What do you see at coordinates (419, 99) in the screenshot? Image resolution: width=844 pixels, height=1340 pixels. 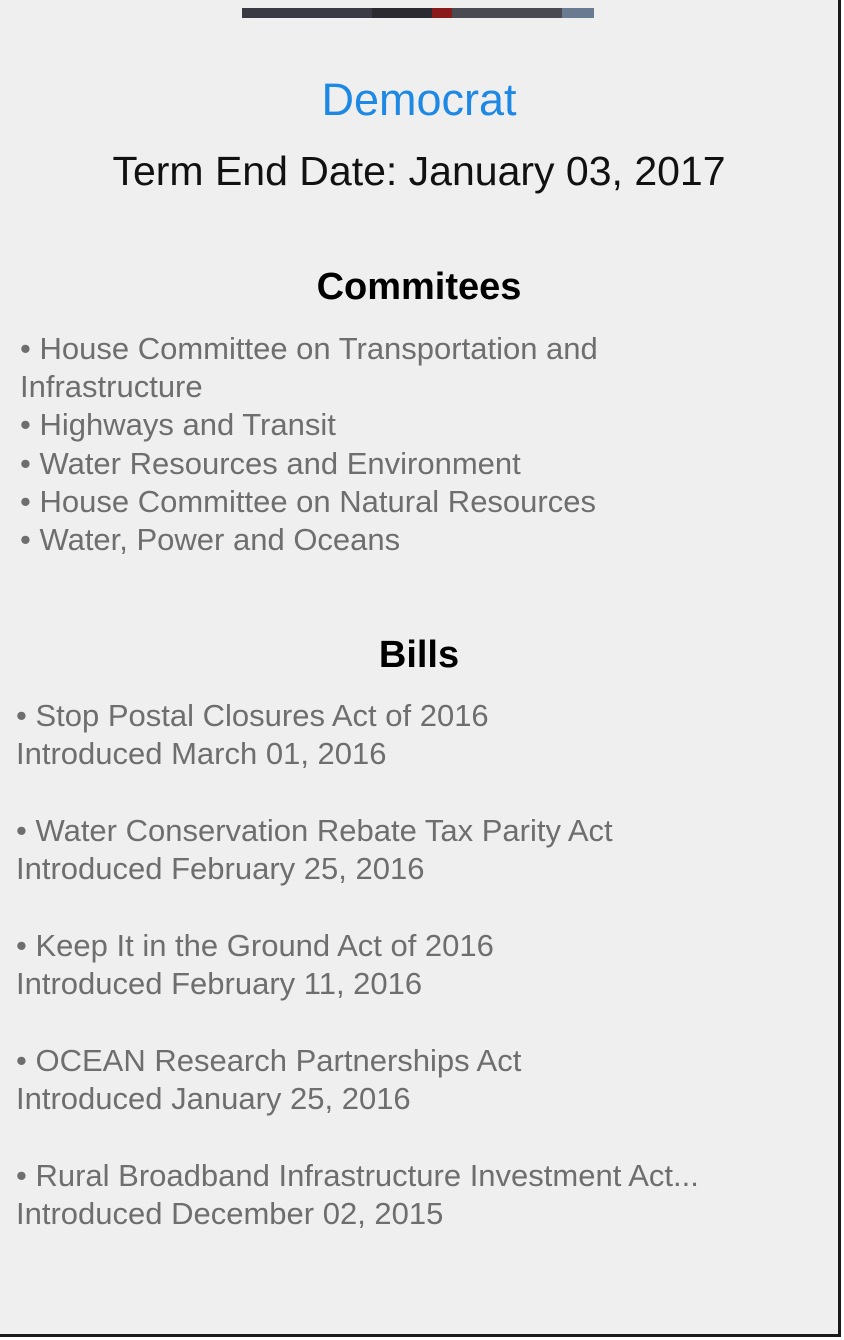 I see `party-label: Democrat` at bounding box center [419, 99].